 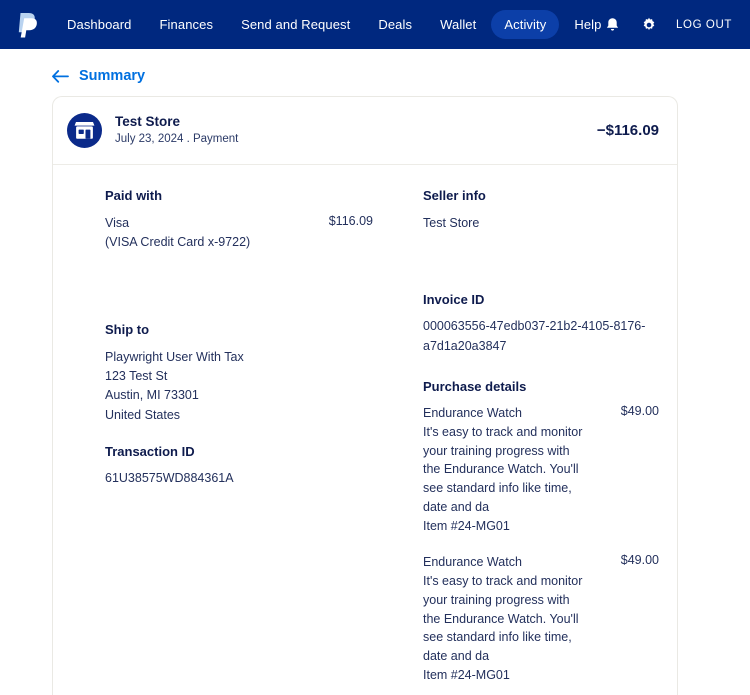 I want to click on seller-info-title: Seller info, so click(x=454, y=196).